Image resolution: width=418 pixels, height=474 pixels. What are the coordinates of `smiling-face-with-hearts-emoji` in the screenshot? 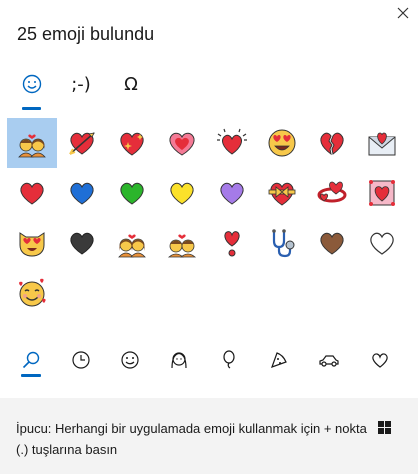 It's located at (32, 292).